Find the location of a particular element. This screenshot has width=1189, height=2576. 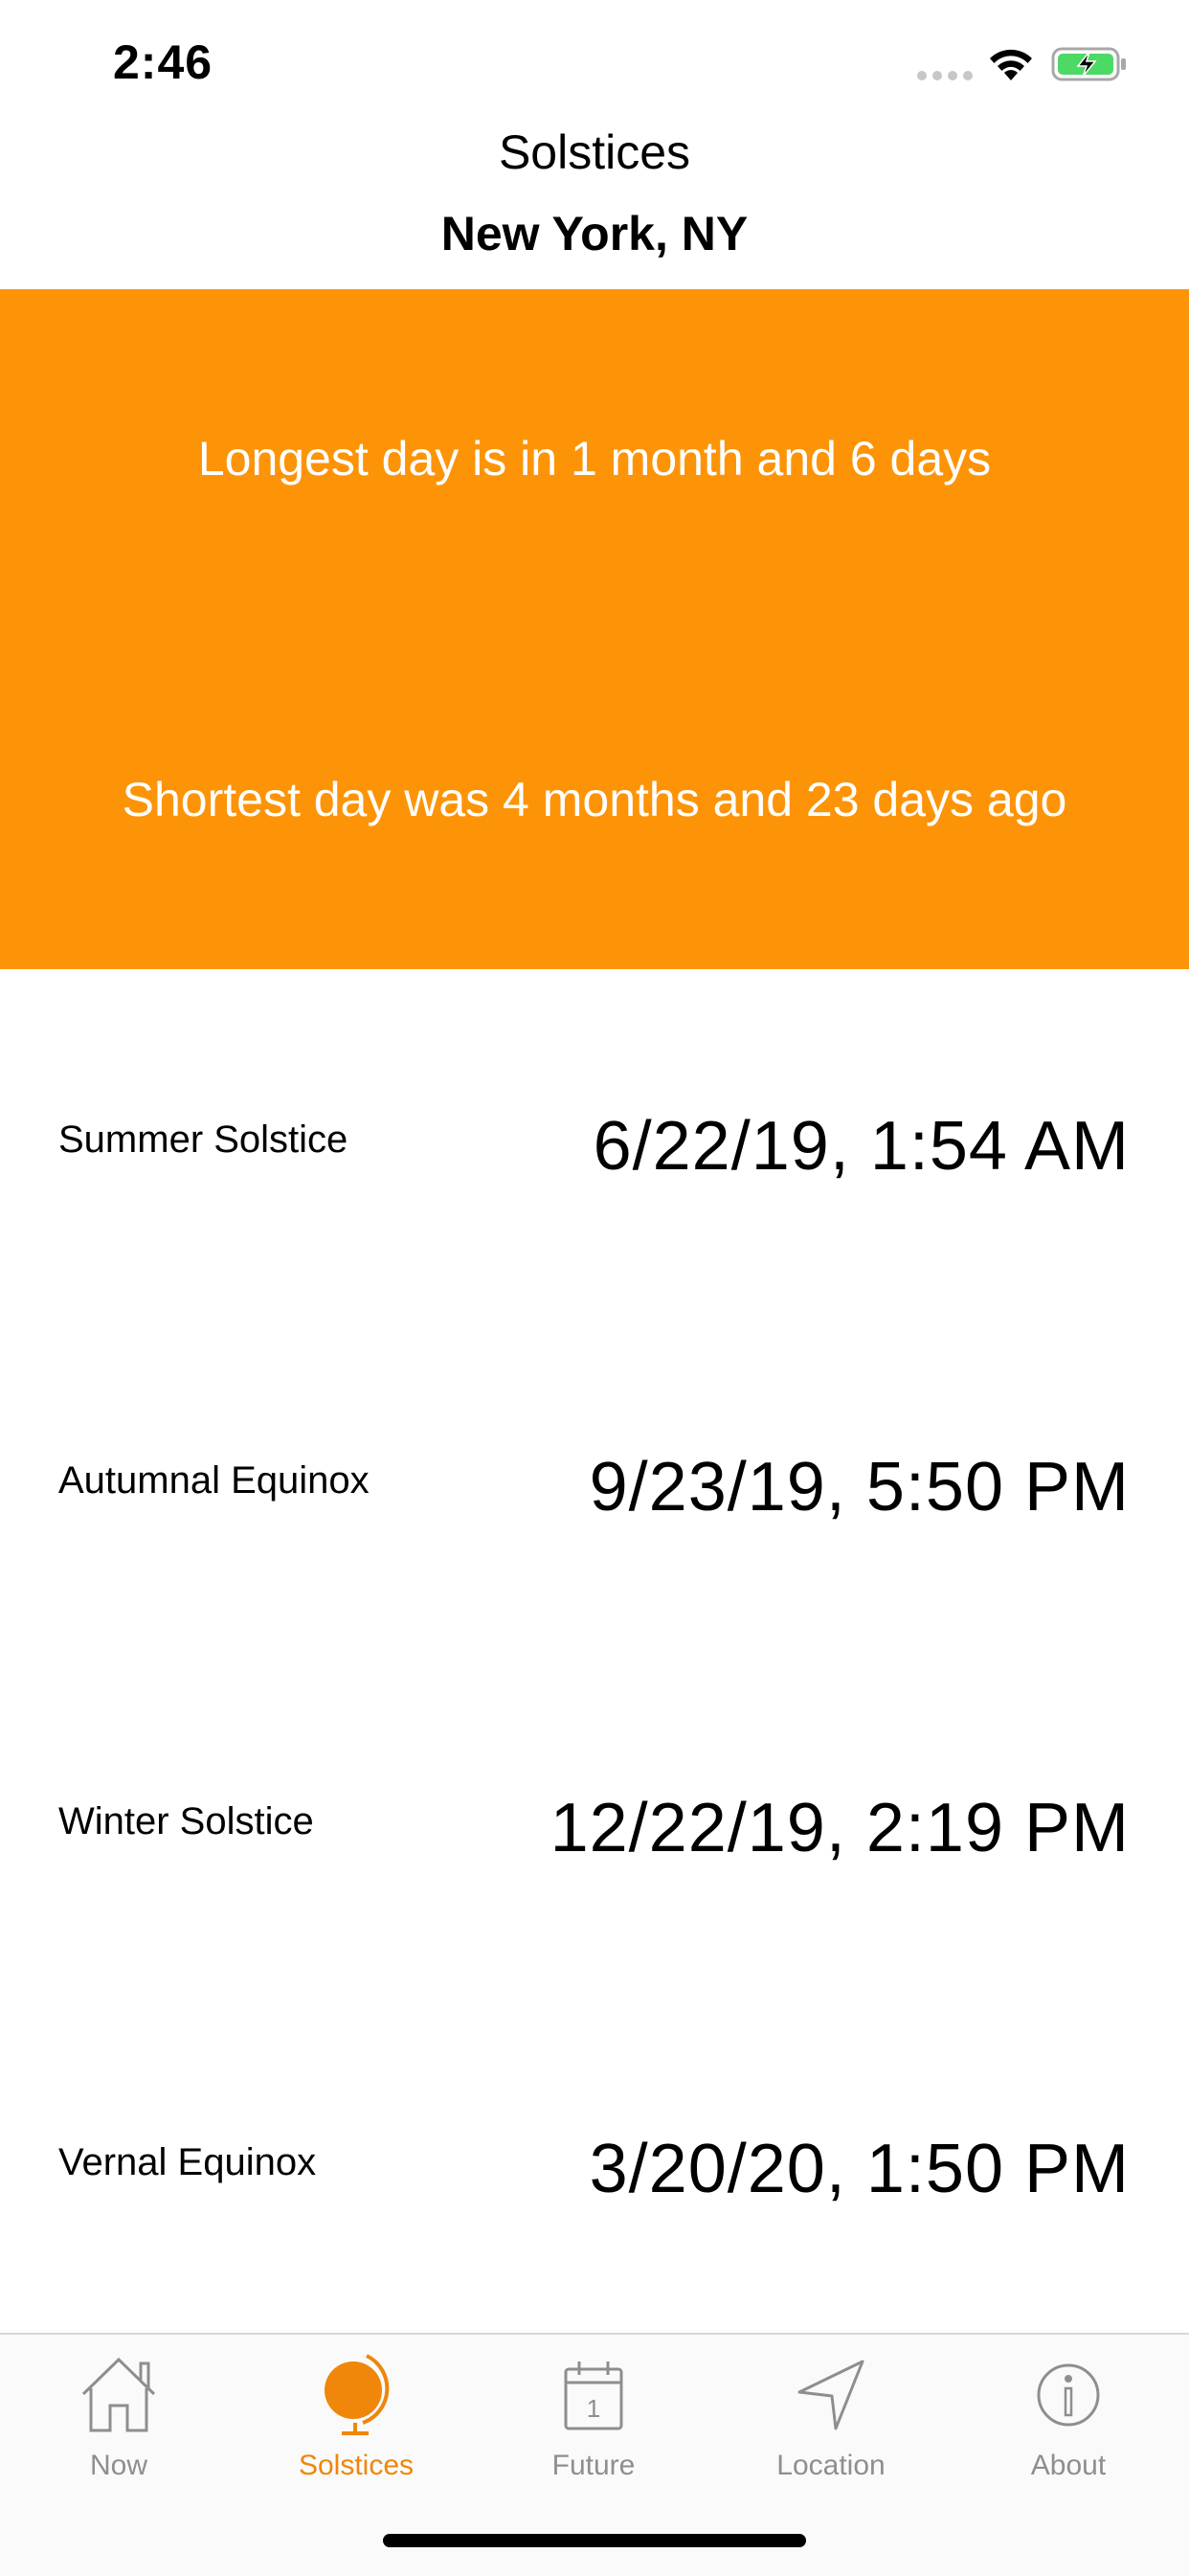

tab-now-label: Now is located at coordinates (118, 2465).